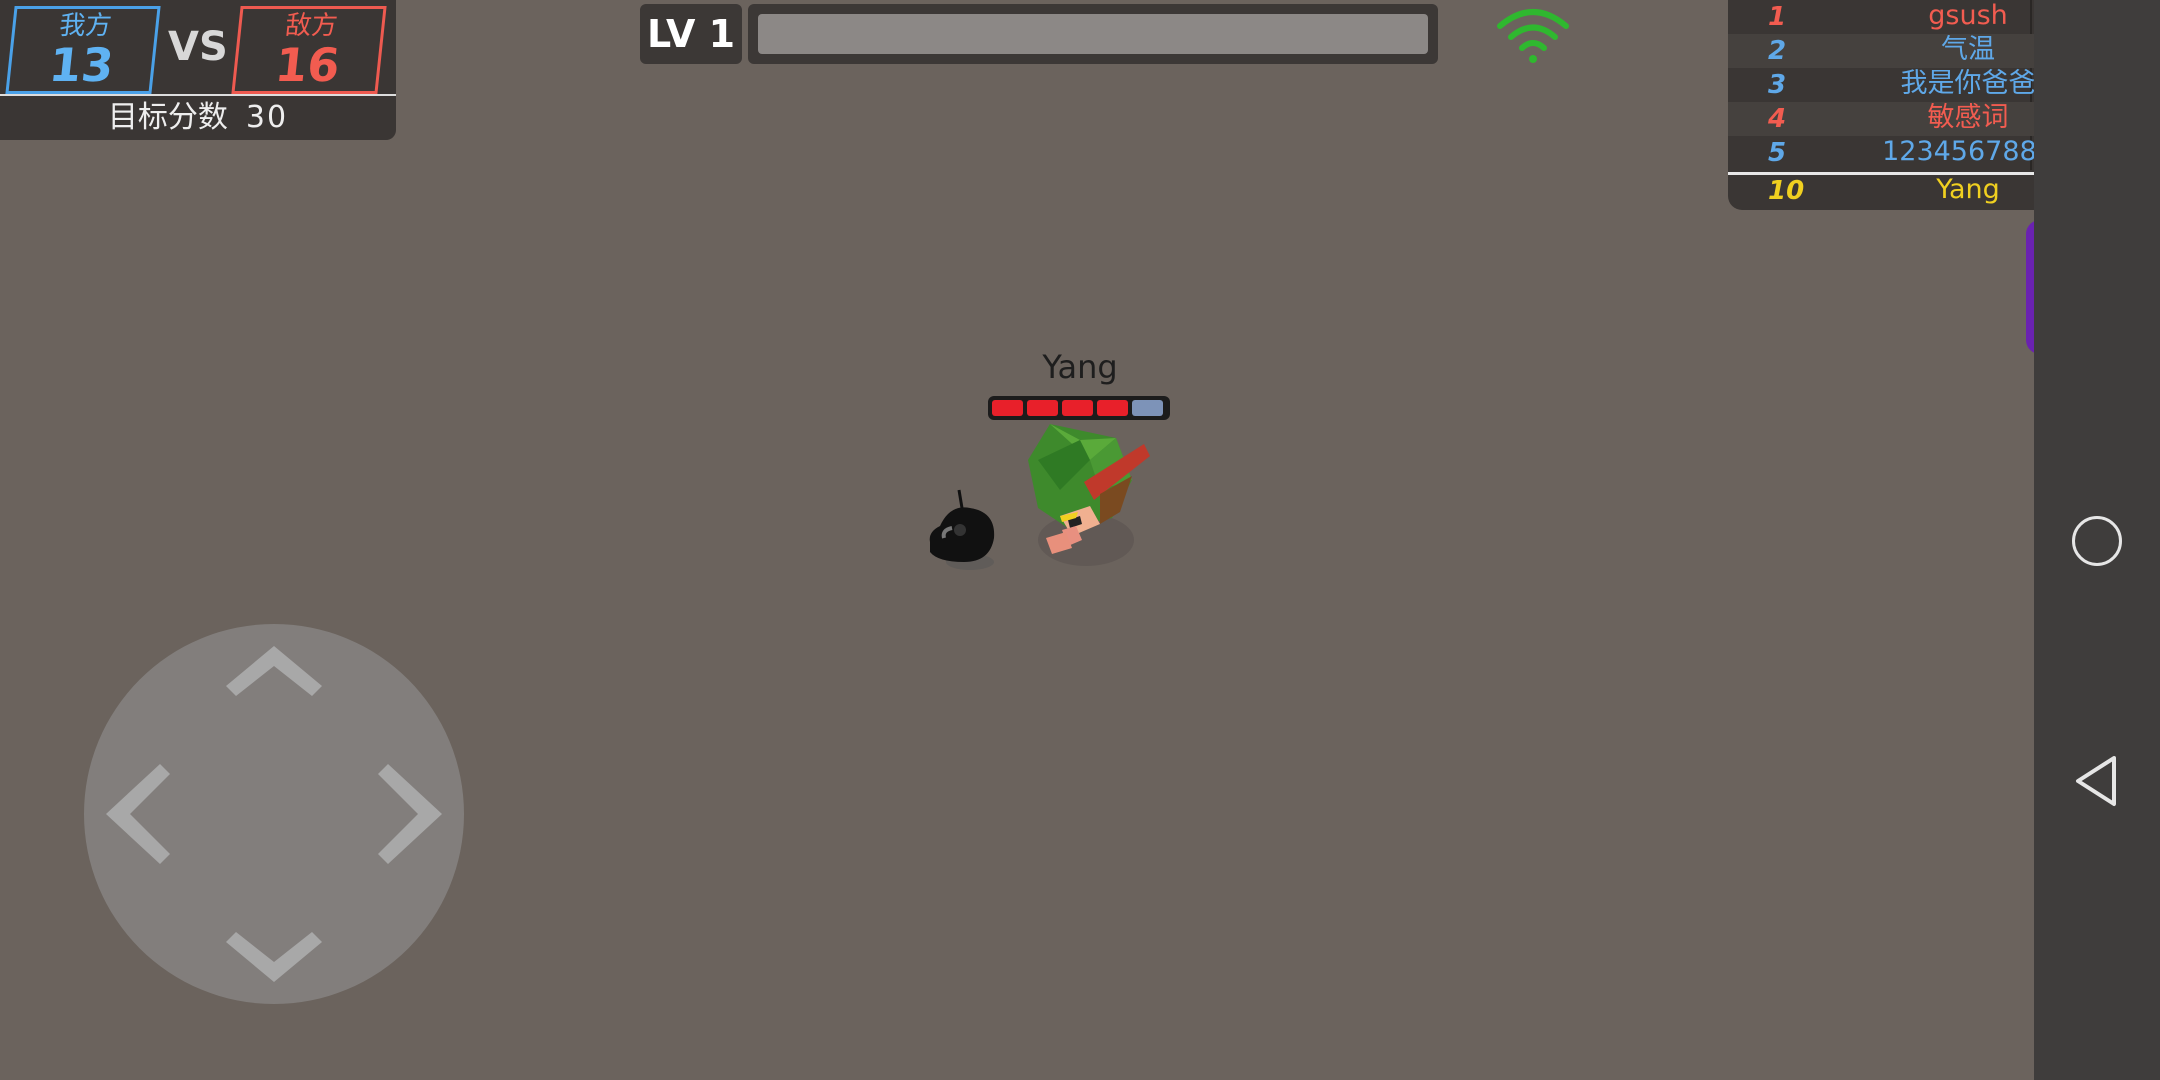  I want to click on joystick-arrows, so click(274, 814).